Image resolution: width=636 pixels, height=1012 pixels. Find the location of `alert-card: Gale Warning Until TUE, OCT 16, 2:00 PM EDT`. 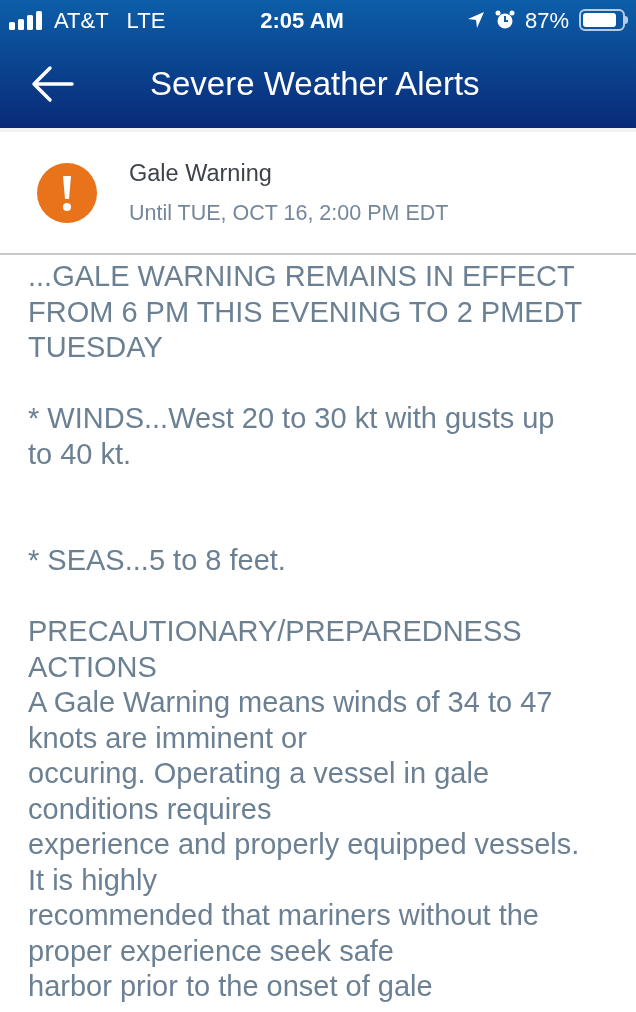

alert-card: Gale Warning Until TUE, OCT 16, 2:00 PM EDT is located at coordinates (318, 193).